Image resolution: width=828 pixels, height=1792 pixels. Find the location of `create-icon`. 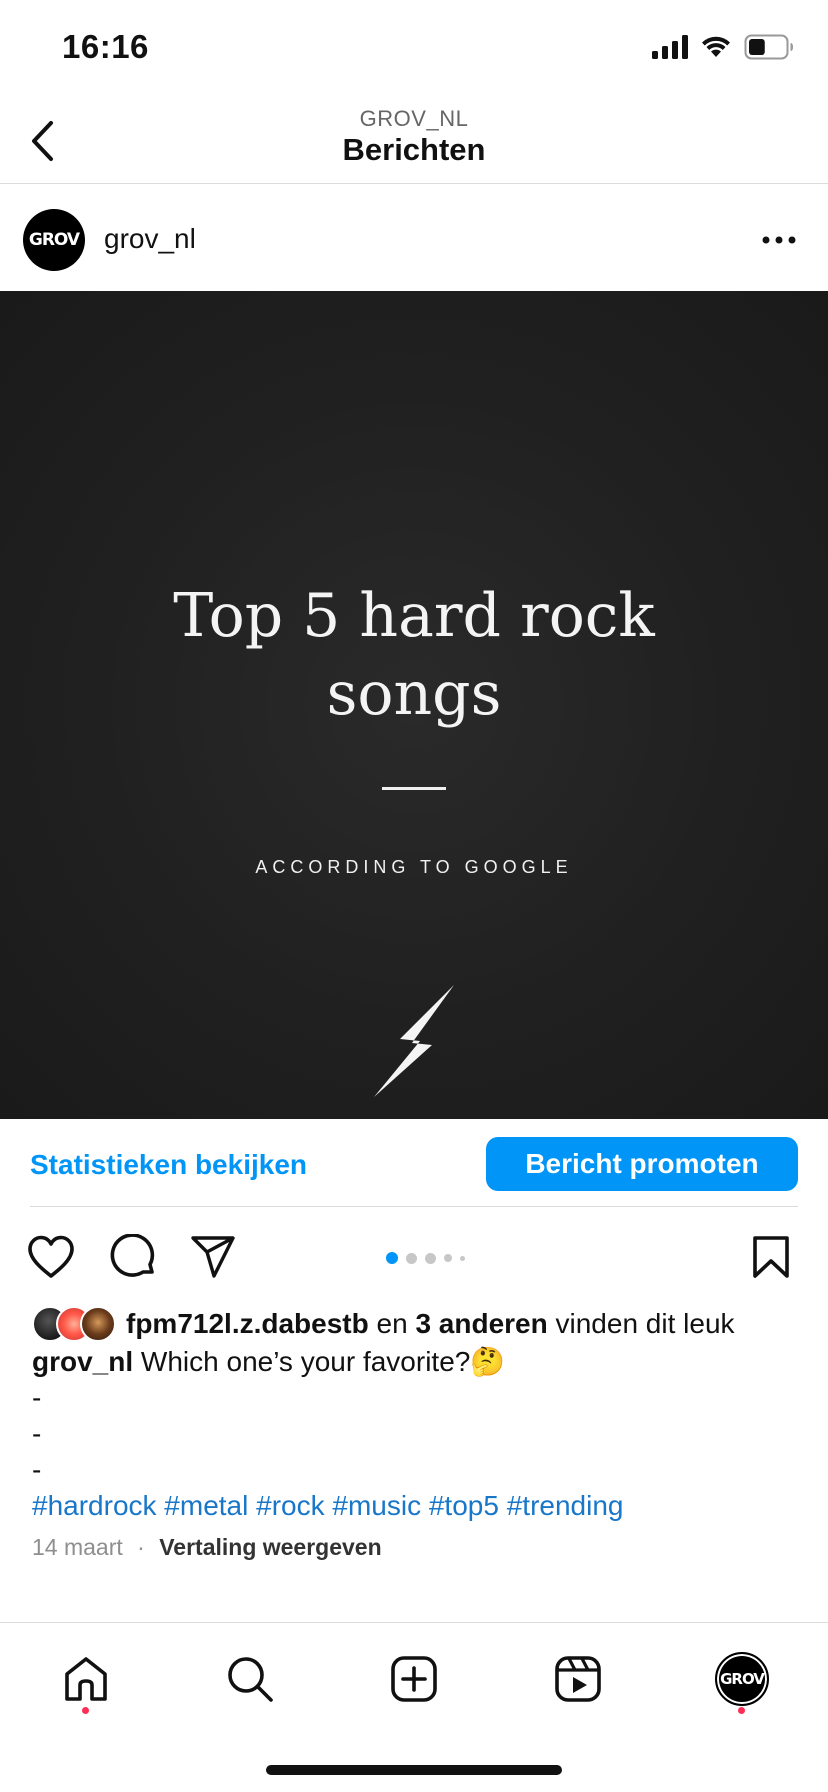

create-icon is located at coordinates (414, 1679).